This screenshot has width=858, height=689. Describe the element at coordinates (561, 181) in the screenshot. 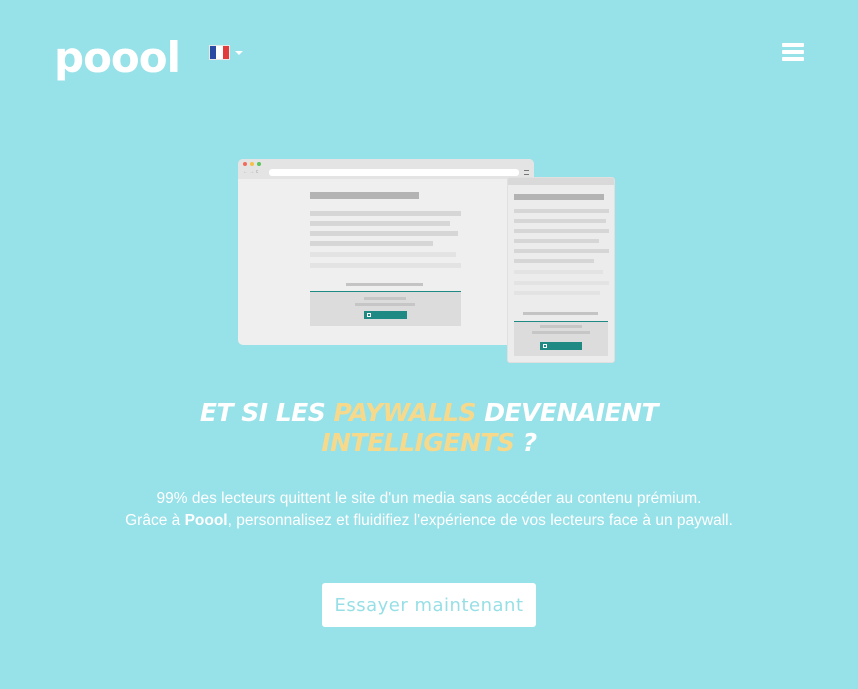

I see `mobile-toolbar` at that location.